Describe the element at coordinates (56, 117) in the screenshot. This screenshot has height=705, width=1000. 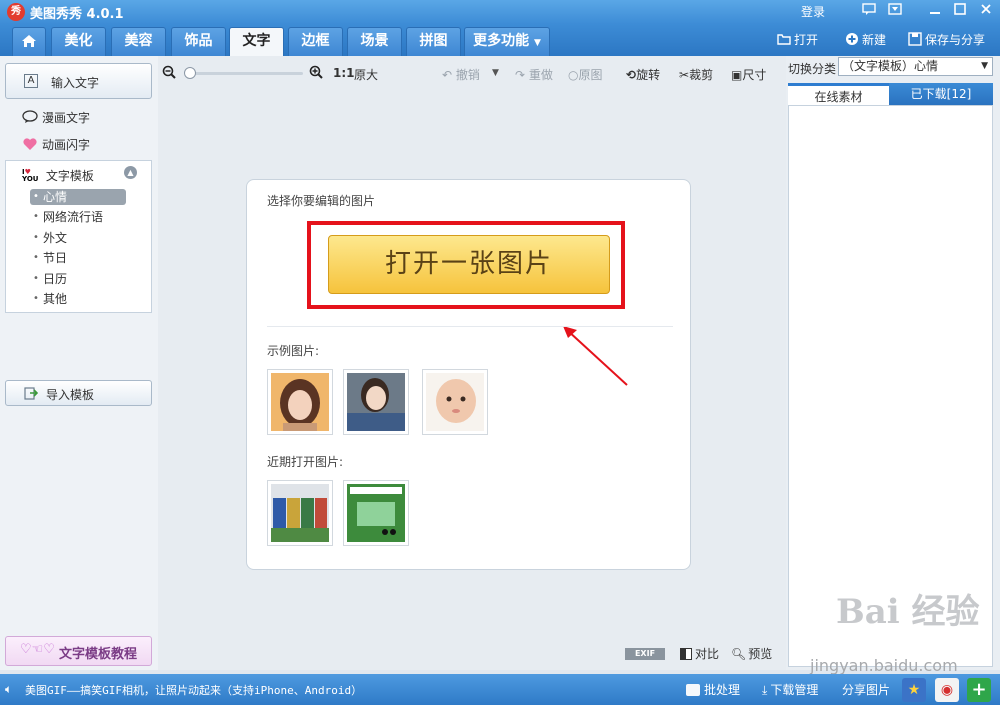
I see `comic-text-item: 漫画文字` at that location.